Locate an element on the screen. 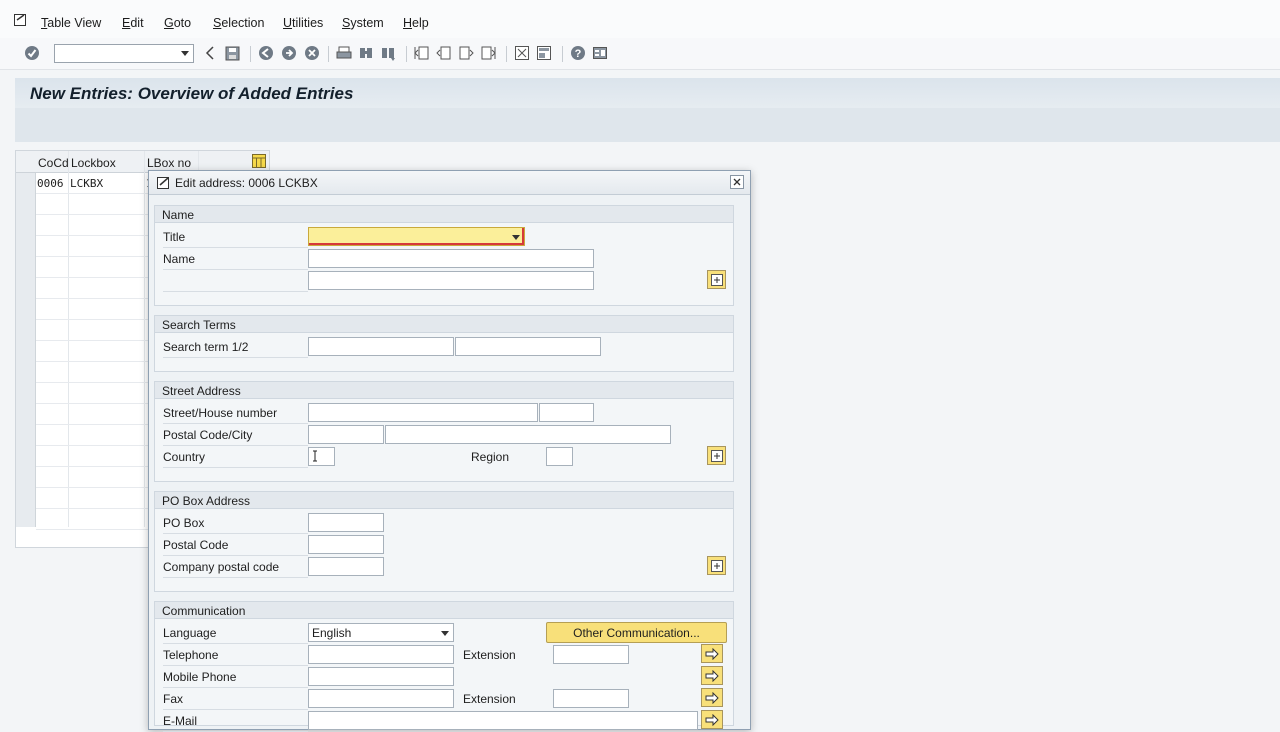 The image size is (1280, 732). shortcut-icon is located at coordinates (544, 53).